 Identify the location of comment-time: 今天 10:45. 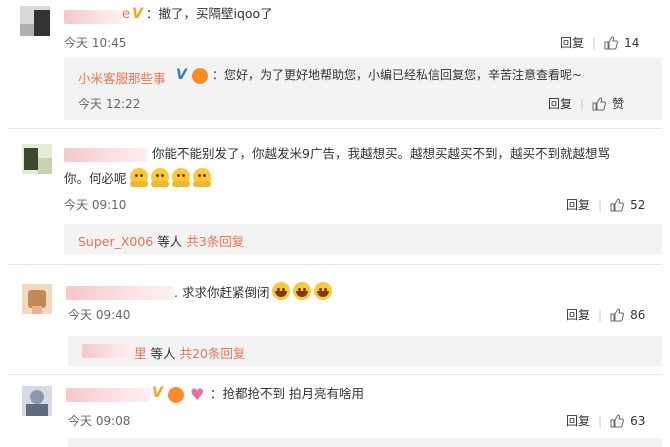
(95, 43).